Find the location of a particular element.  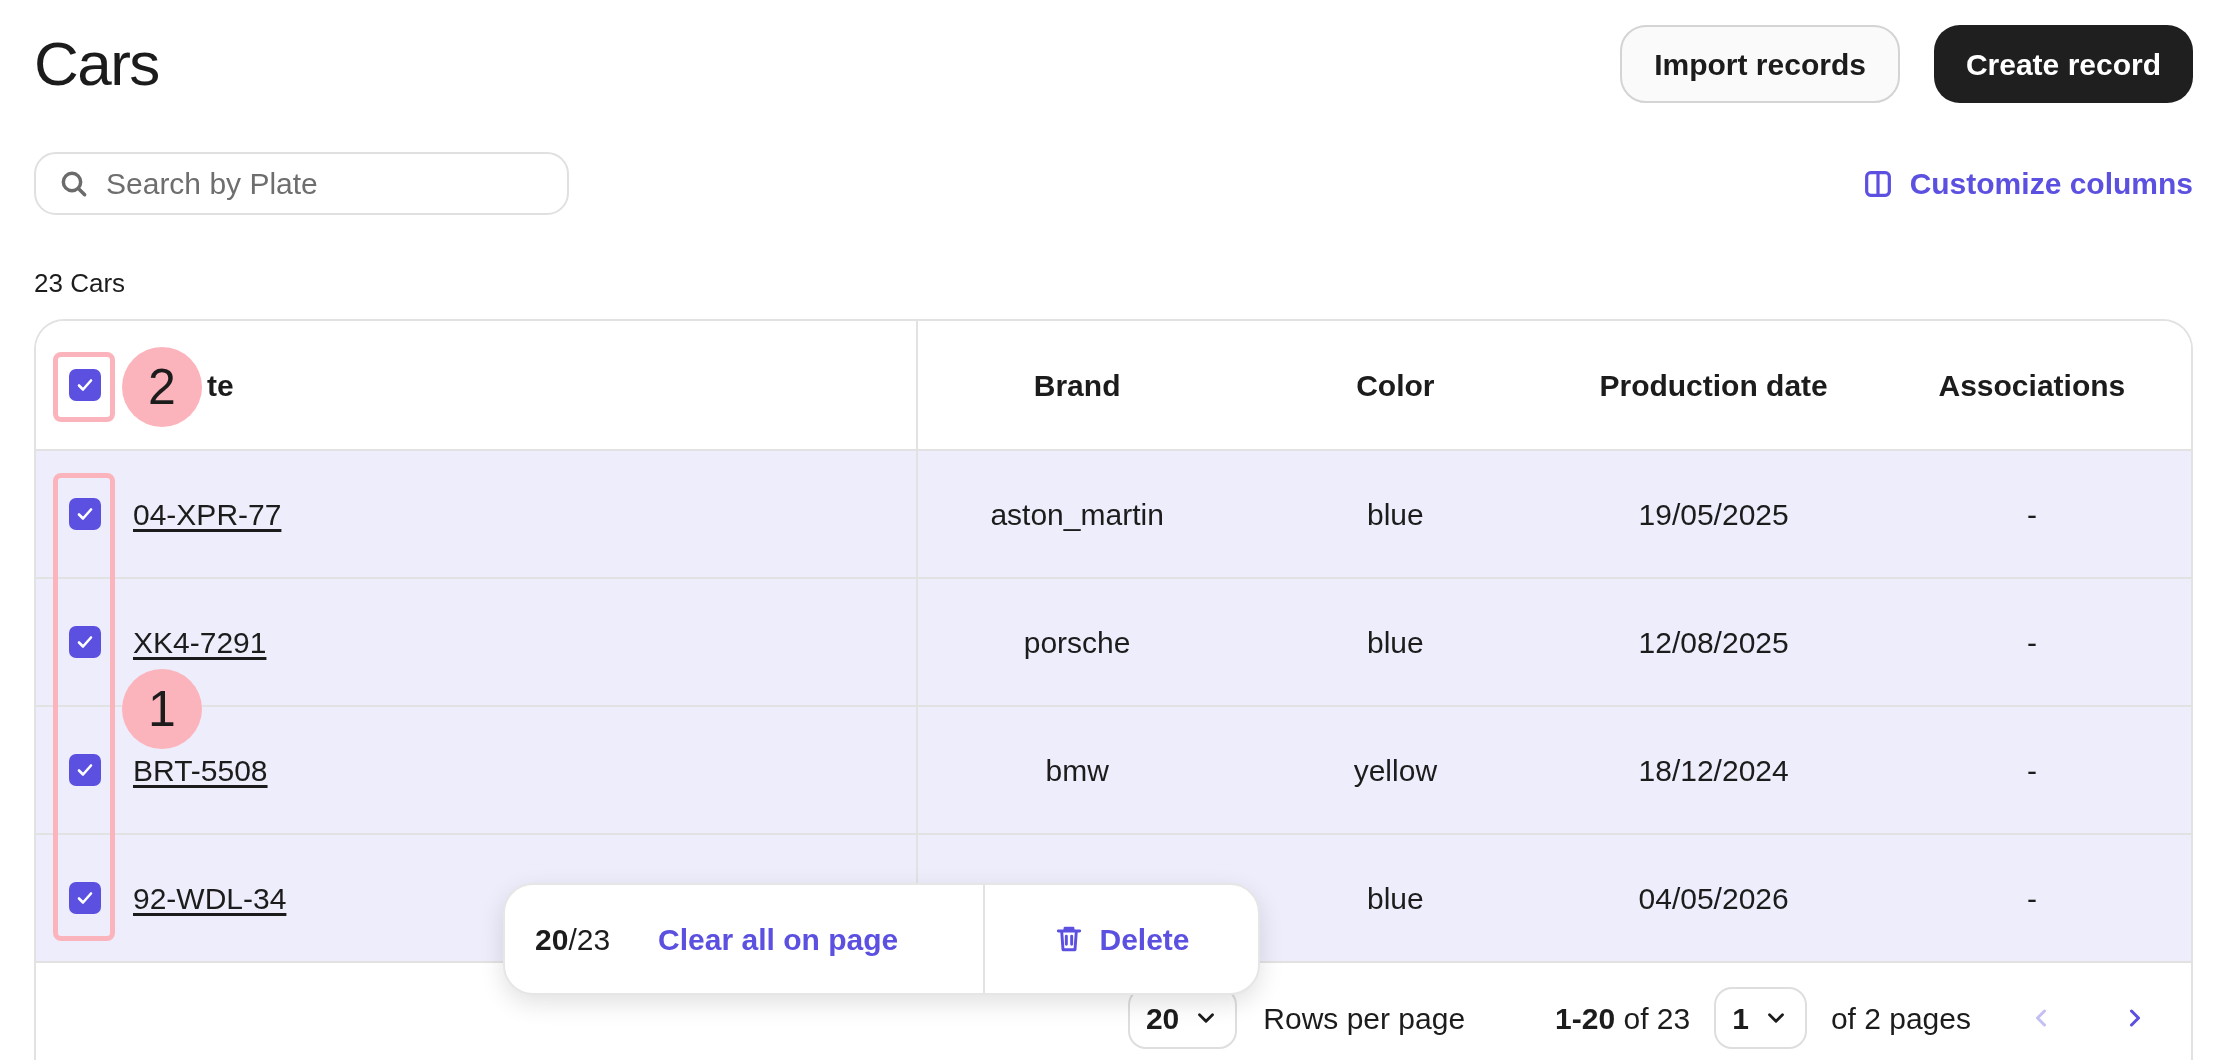

table-cell-text: 12/08/2025 is located at coordinates (1713, 642).